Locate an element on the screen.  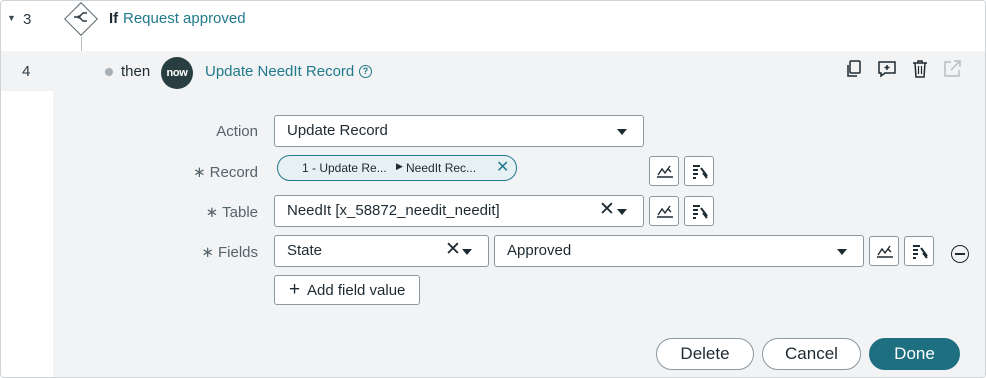
record-script-button is located at coordinates (664, 171).